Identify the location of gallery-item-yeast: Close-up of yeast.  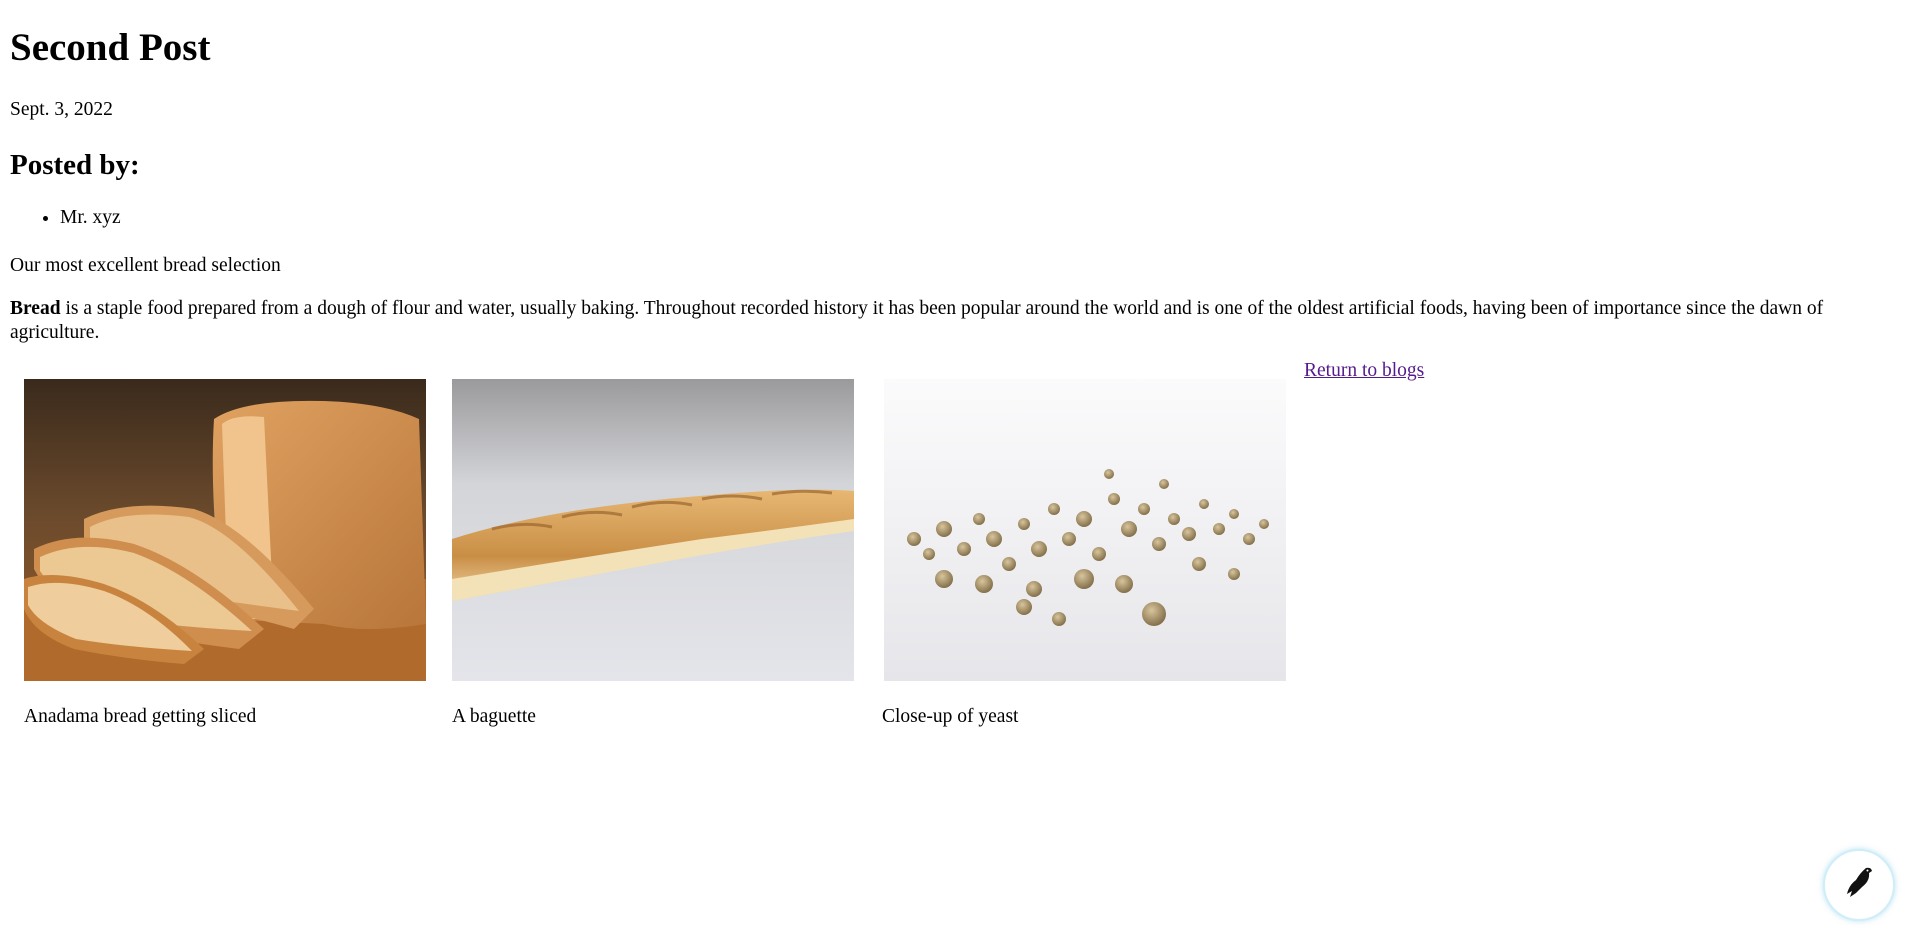
(1084, 554).